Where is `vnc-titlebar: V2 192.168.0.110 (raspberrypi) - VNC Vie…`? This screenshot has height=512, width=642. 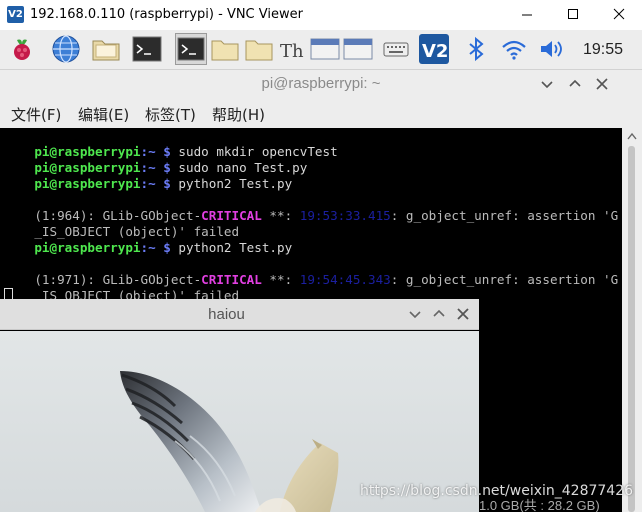 vnc-titlebar: V2 192.168.0.110 (raspberrypi) - VNC Vie… is located at coordinates (321, 15).